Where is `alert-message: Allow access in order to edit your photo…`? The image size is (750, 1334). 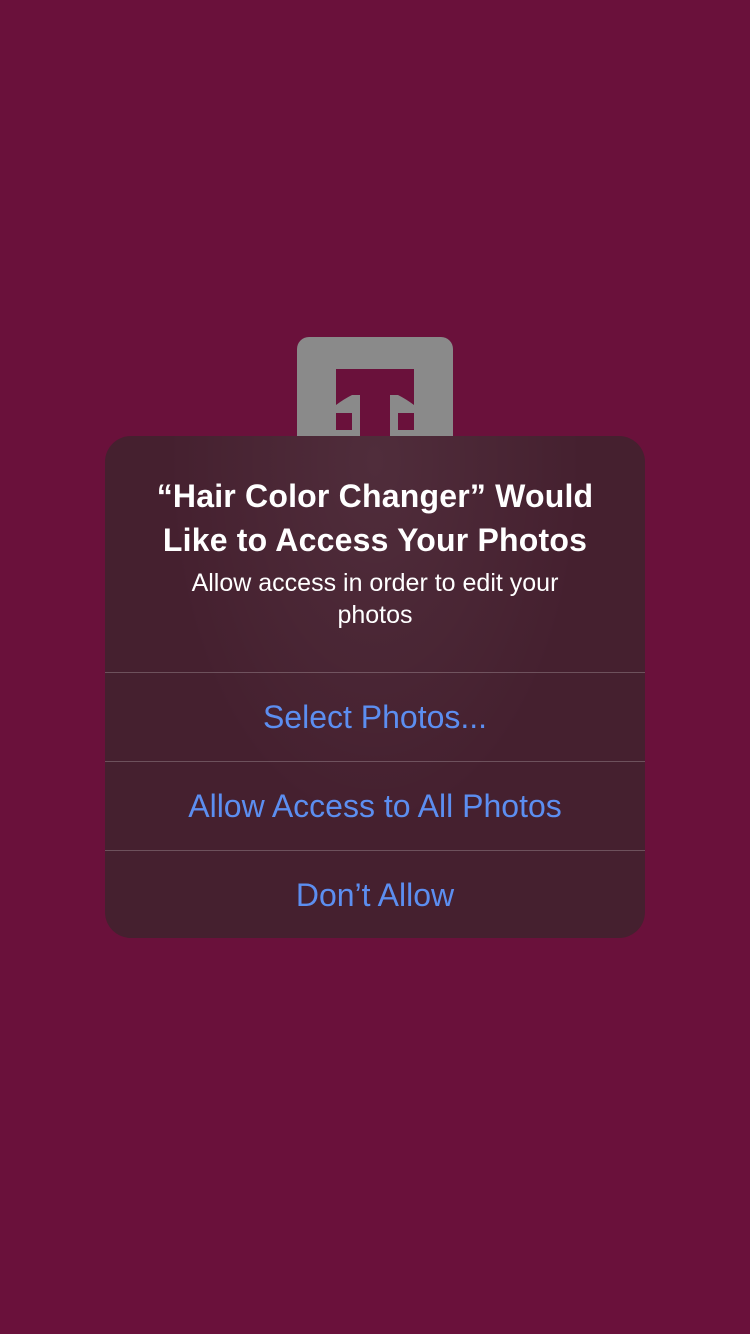 alert-message: Allow access in order to edit your photo… is located at coordinates (375, 599).